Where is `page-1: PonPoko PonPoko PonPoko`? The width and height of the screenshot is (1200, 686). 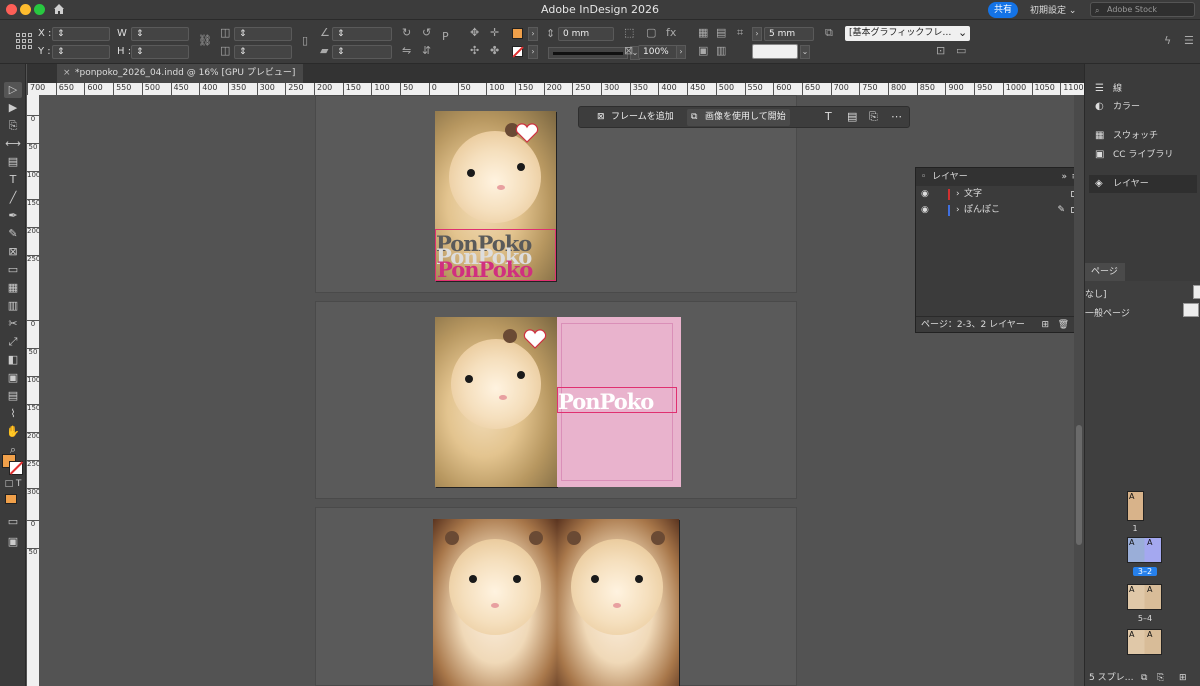
page-1: PonPoko PonPoko PonPoko is located at coordinates (495, 196).